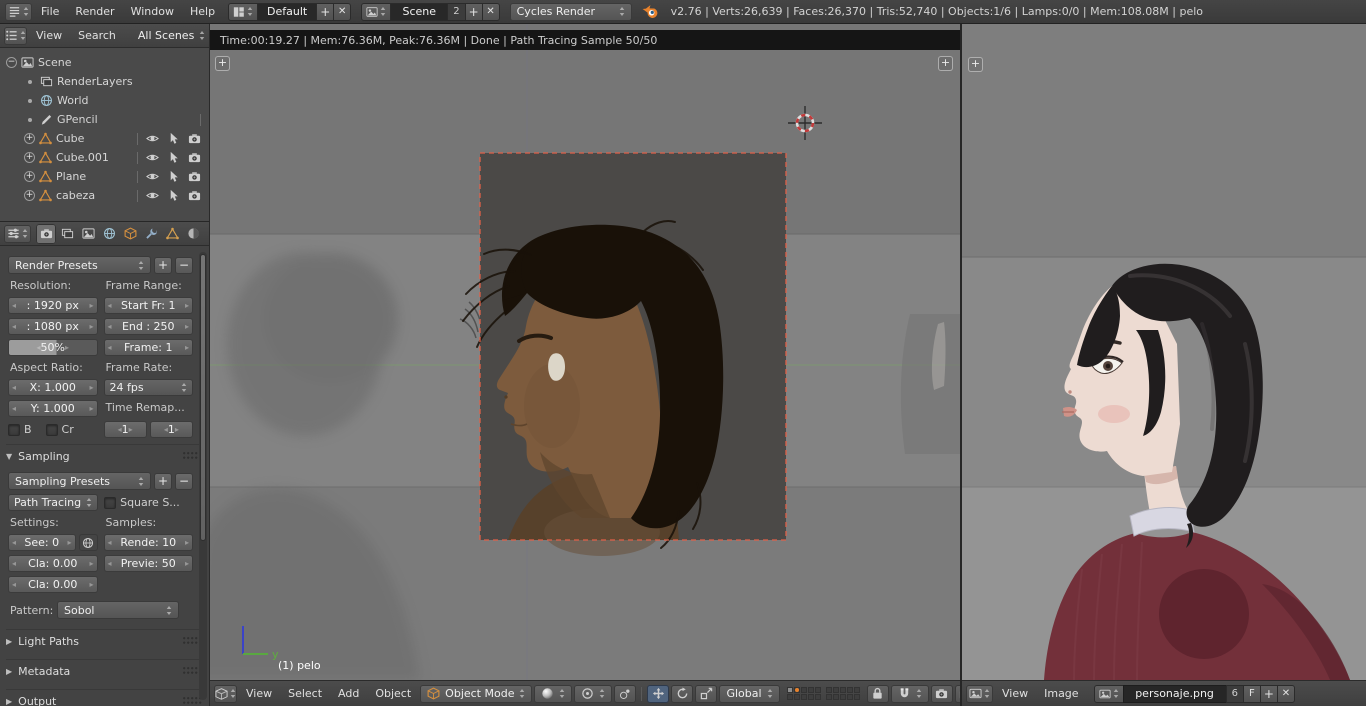  Describe the element at coordinates (53, 584) in the screenshot. I see `clamp-indirect-field: Cla: 0.00` at that location.